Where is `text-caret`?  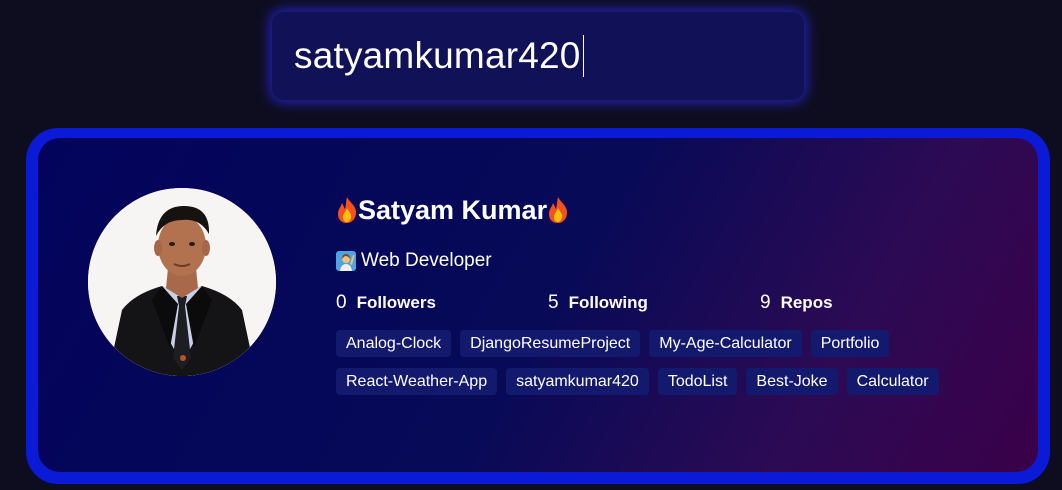 text-caret is located at coordinates (583, 56).